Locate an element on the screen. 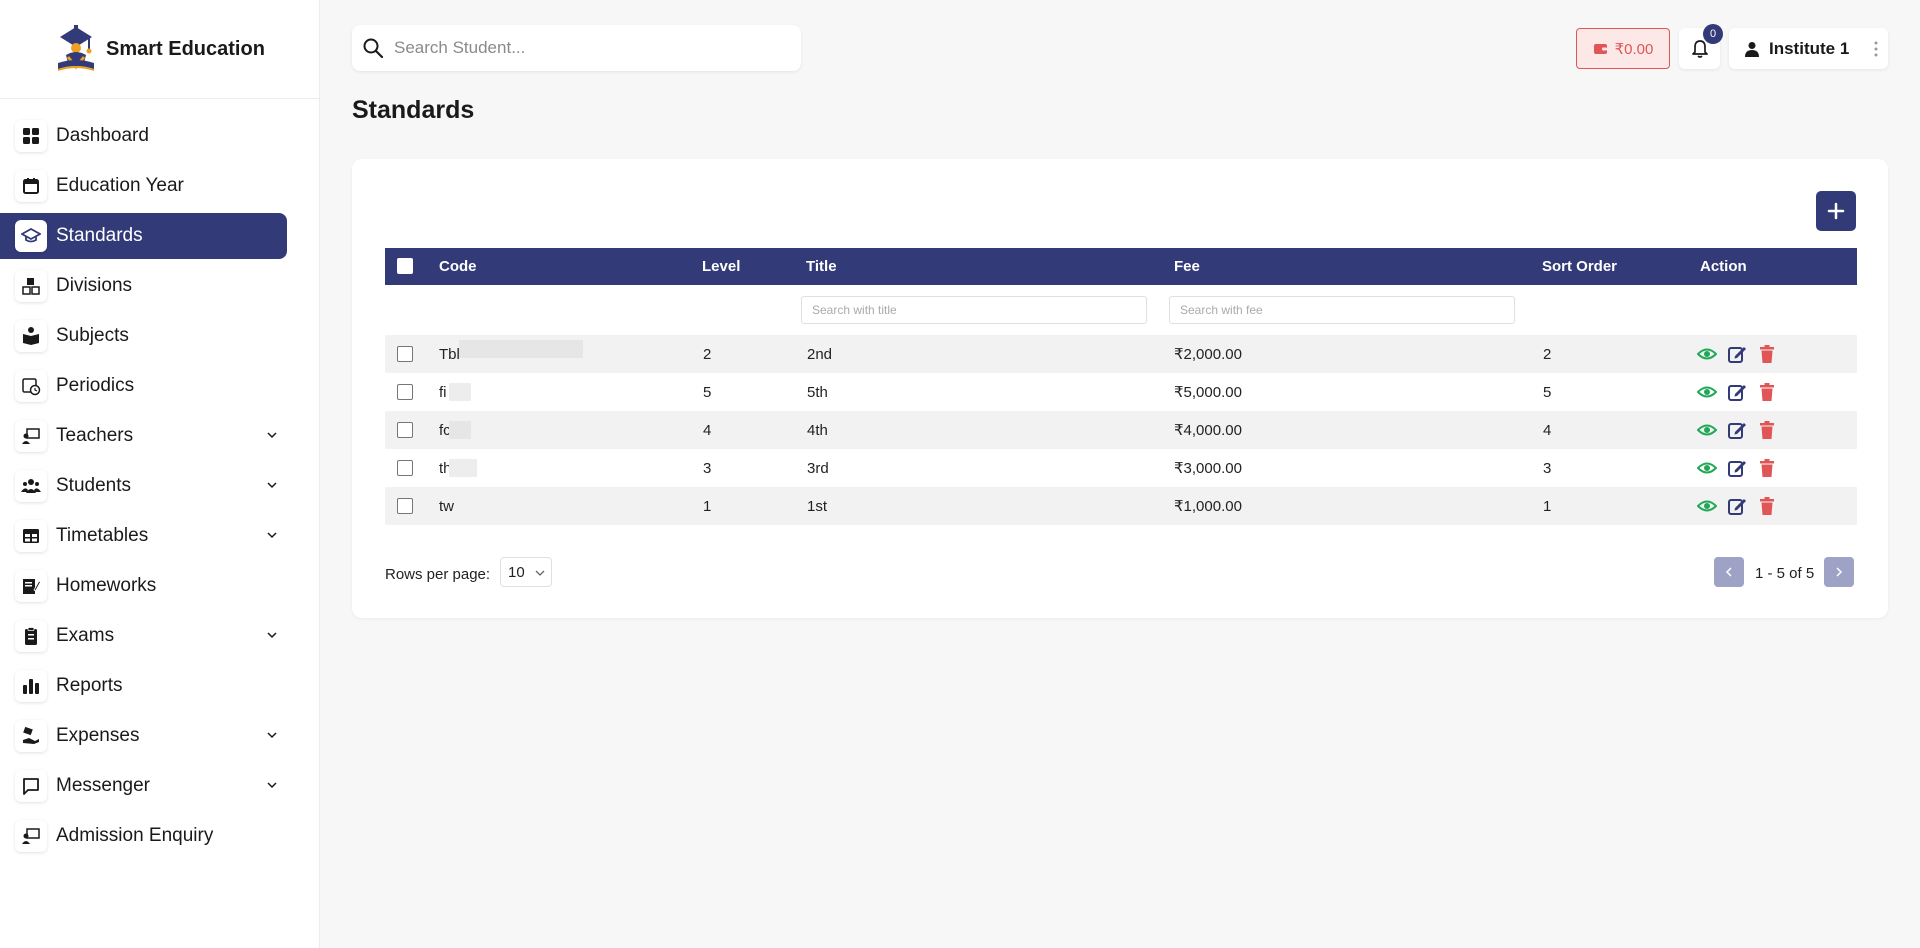 The image size is (1920, 948). sidebar-item-homeworks: Homeworks is located at coordinates (143, 586).